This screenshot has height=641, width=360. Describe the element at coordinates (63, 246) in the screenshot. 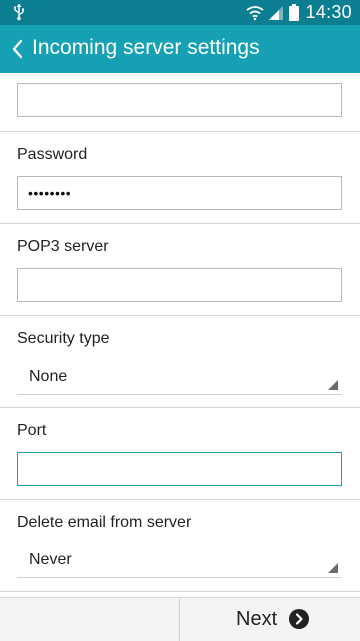

I see `pop3-label: POP3 server` at that location.